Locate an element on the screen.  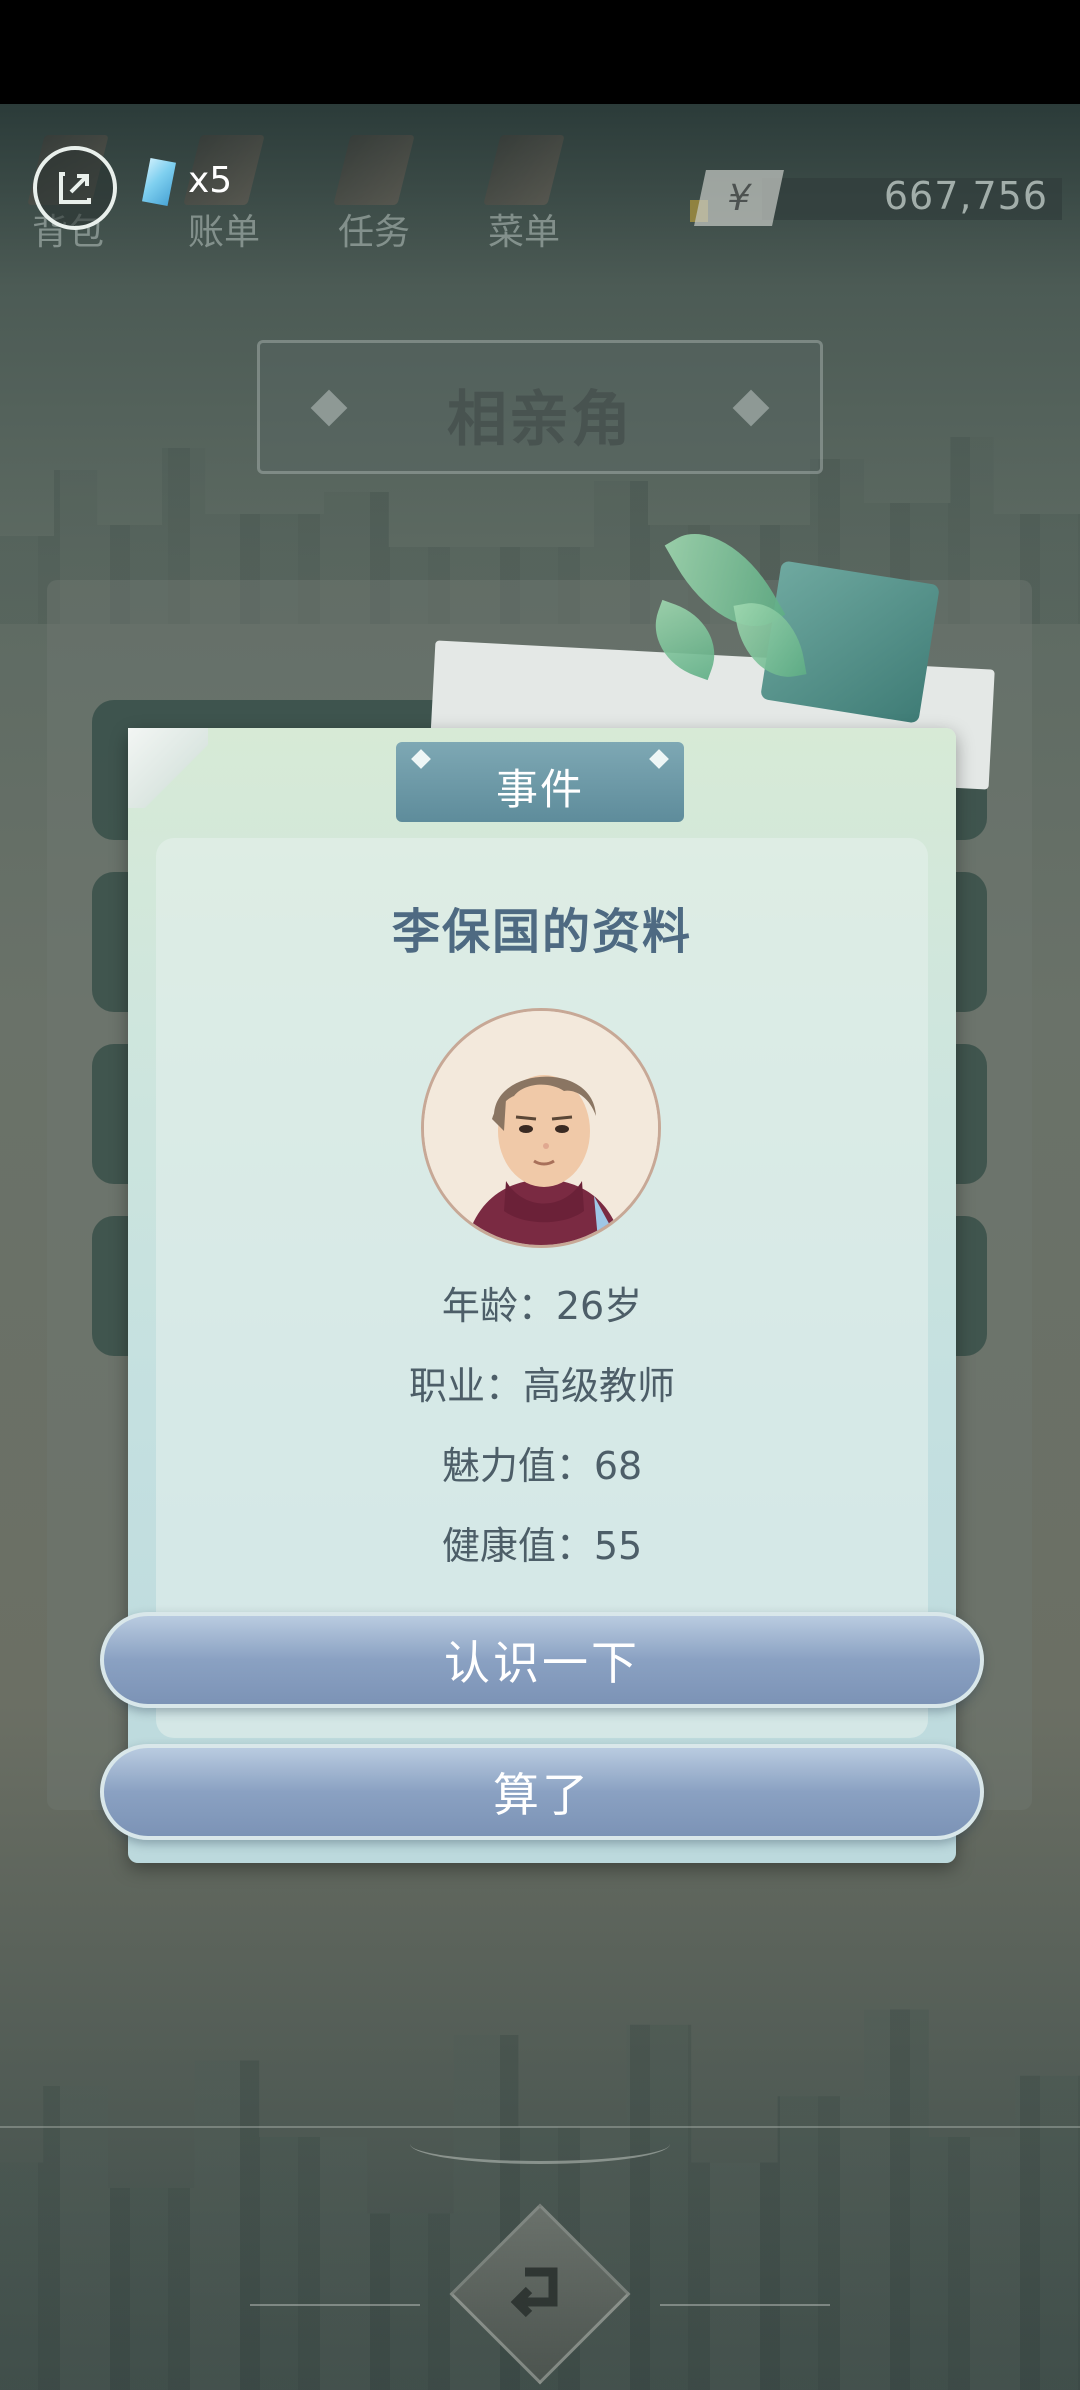
decline-button-label: 算了 is located at coordinates (542, 1795).